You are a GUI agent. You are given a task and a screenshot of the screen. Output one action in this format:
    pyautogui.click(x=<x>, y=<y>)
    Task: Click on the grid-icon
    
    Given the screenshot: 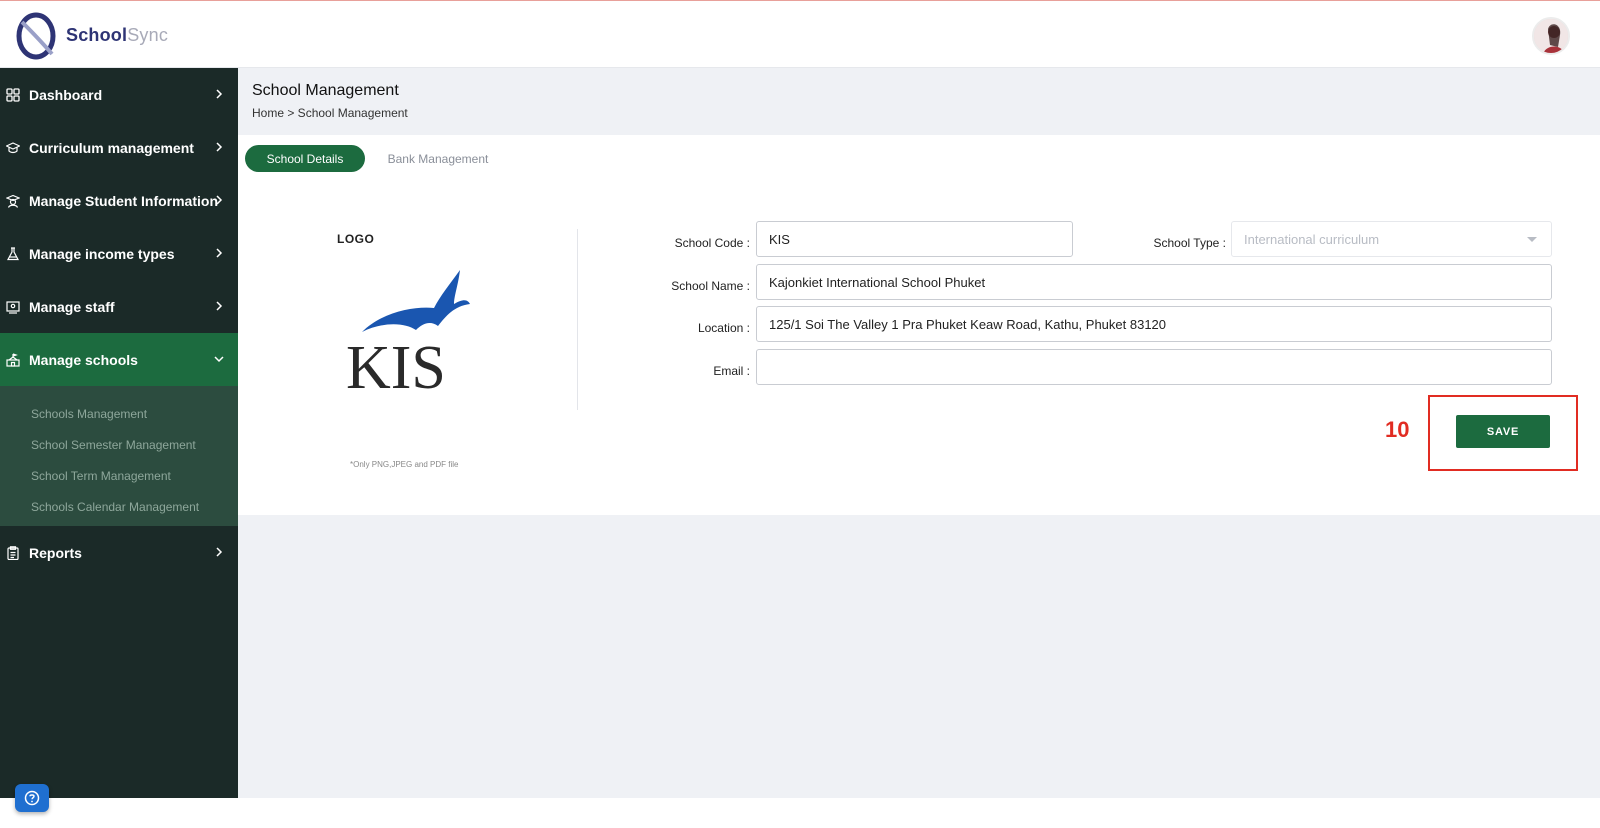 What is the action you would take?
    pyautogui.click(x=13, y=94)
    